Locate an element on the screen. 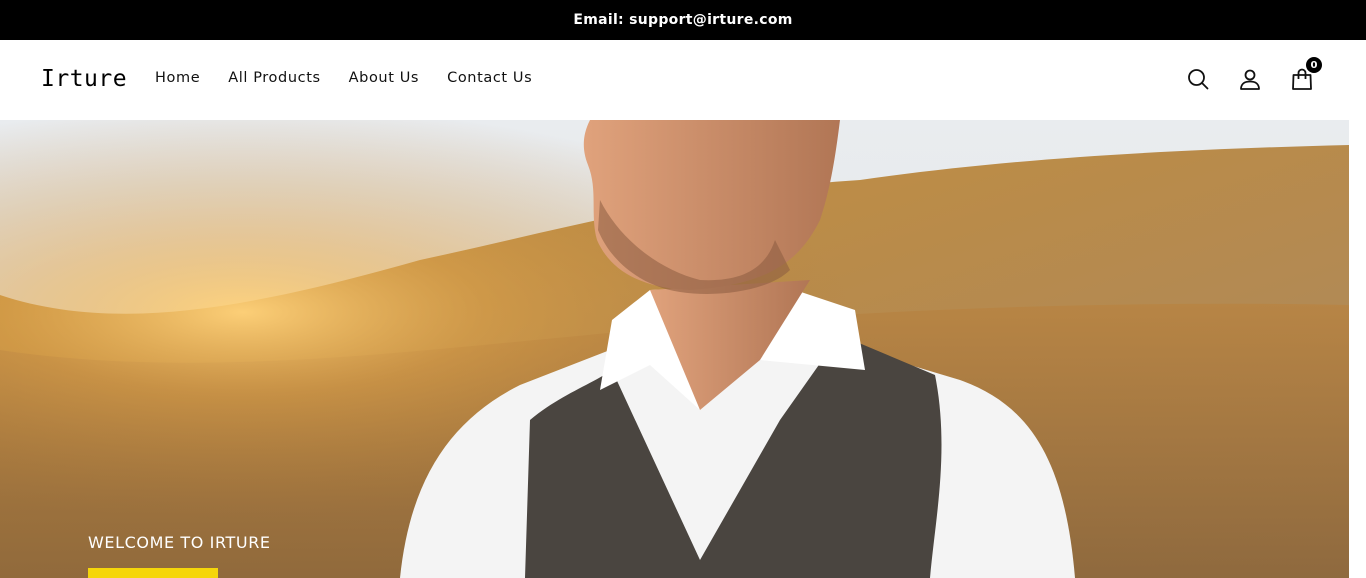  support-email-text: Email: support@irture.com is located at coordinates (683, 20).